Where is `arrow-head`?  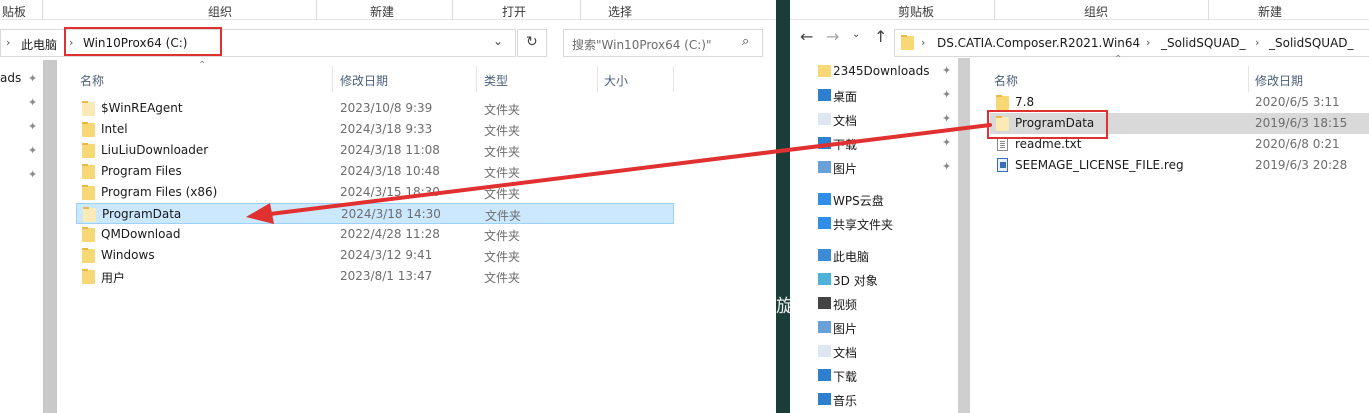
arrow-head is located at coordinates (260, 213).